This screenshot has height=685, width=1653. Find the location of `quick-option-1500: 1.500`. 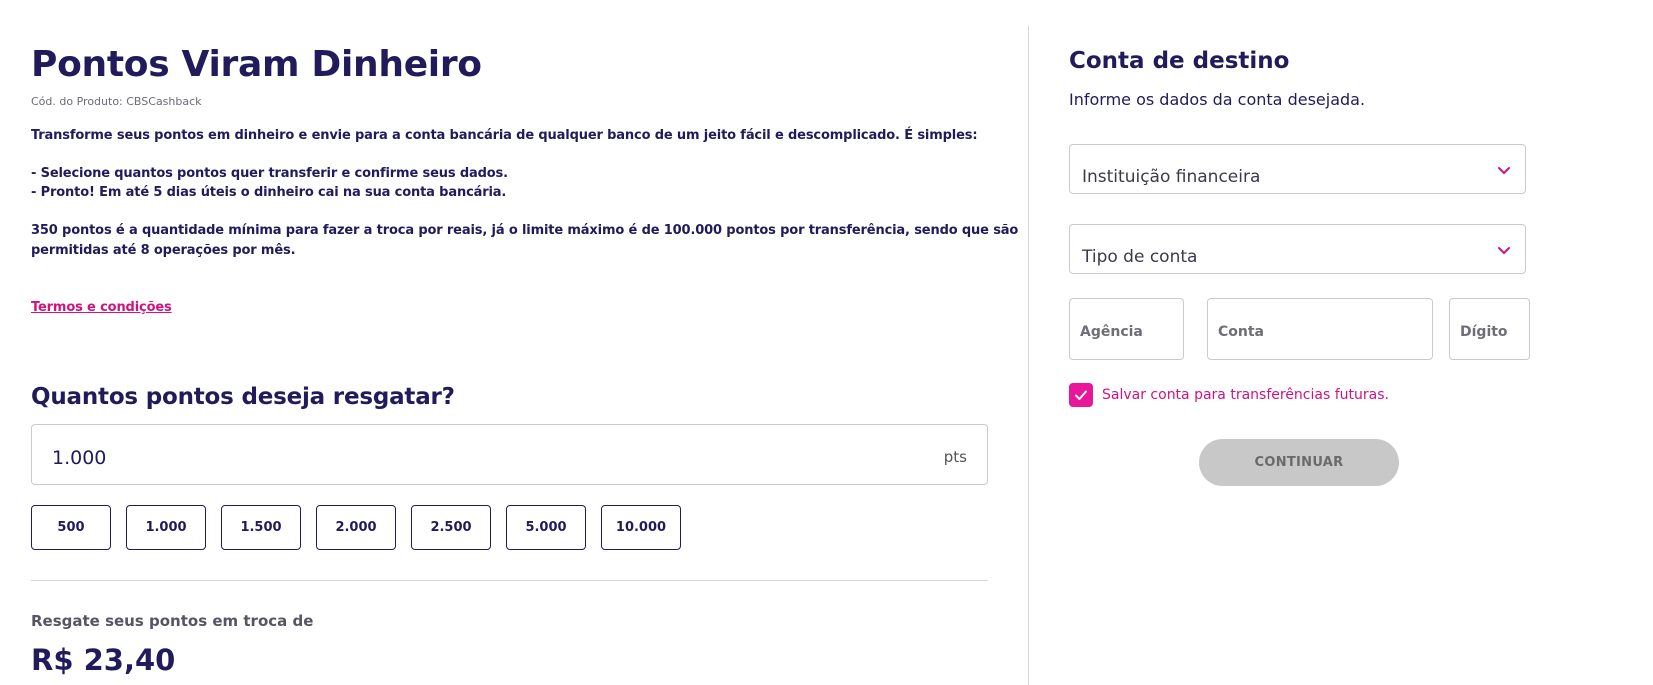

quick-option-1500: 1.500 is located at coordinates (261, 527).